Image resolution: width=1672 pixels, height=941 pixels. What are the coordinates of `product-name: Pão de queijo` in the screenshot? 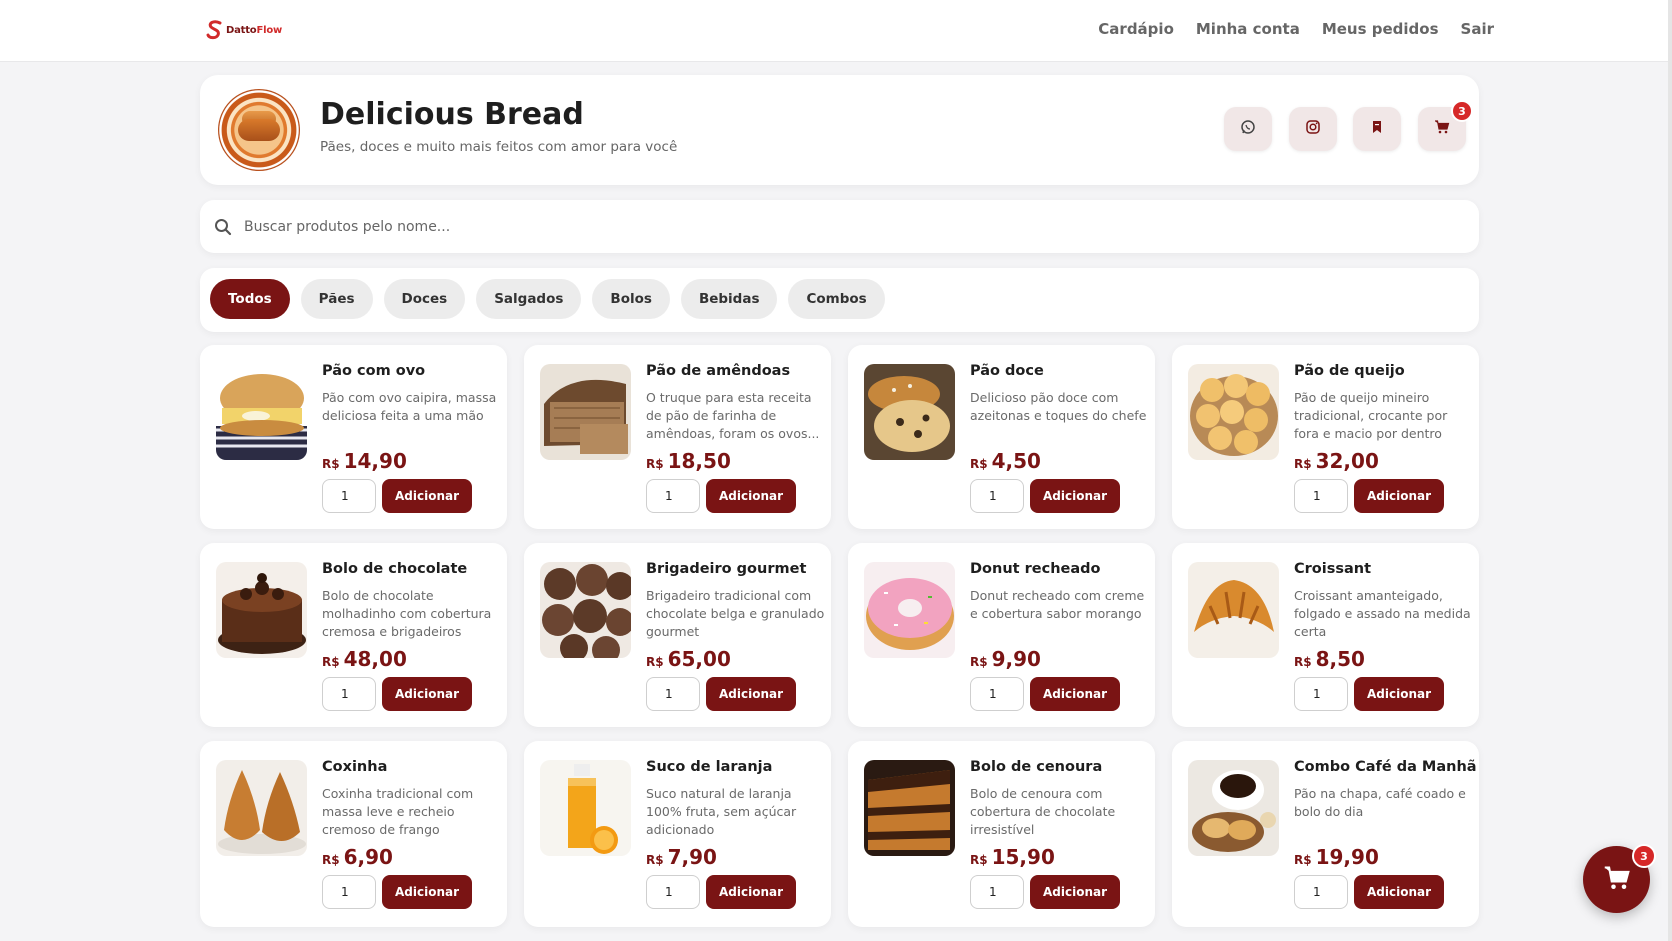 It's located at (1349, 371).